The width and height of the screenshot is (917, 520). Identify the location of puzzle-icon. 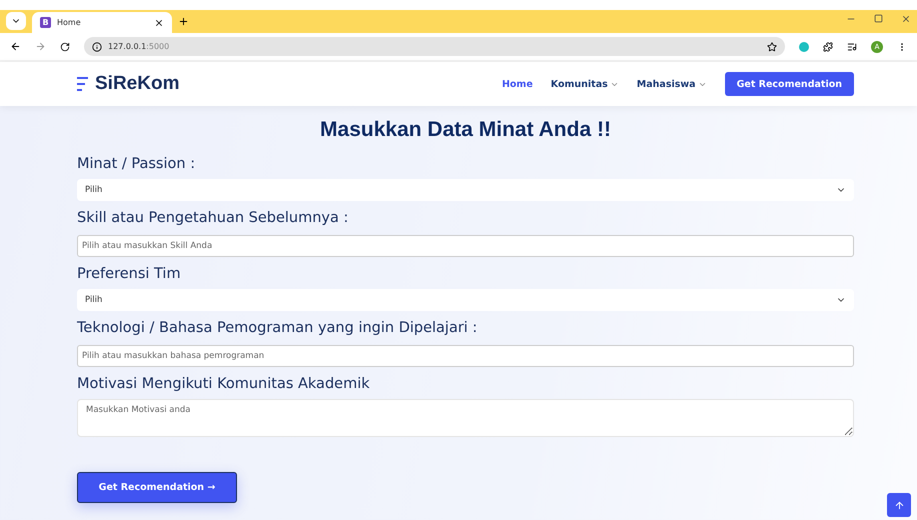
(828, 47).